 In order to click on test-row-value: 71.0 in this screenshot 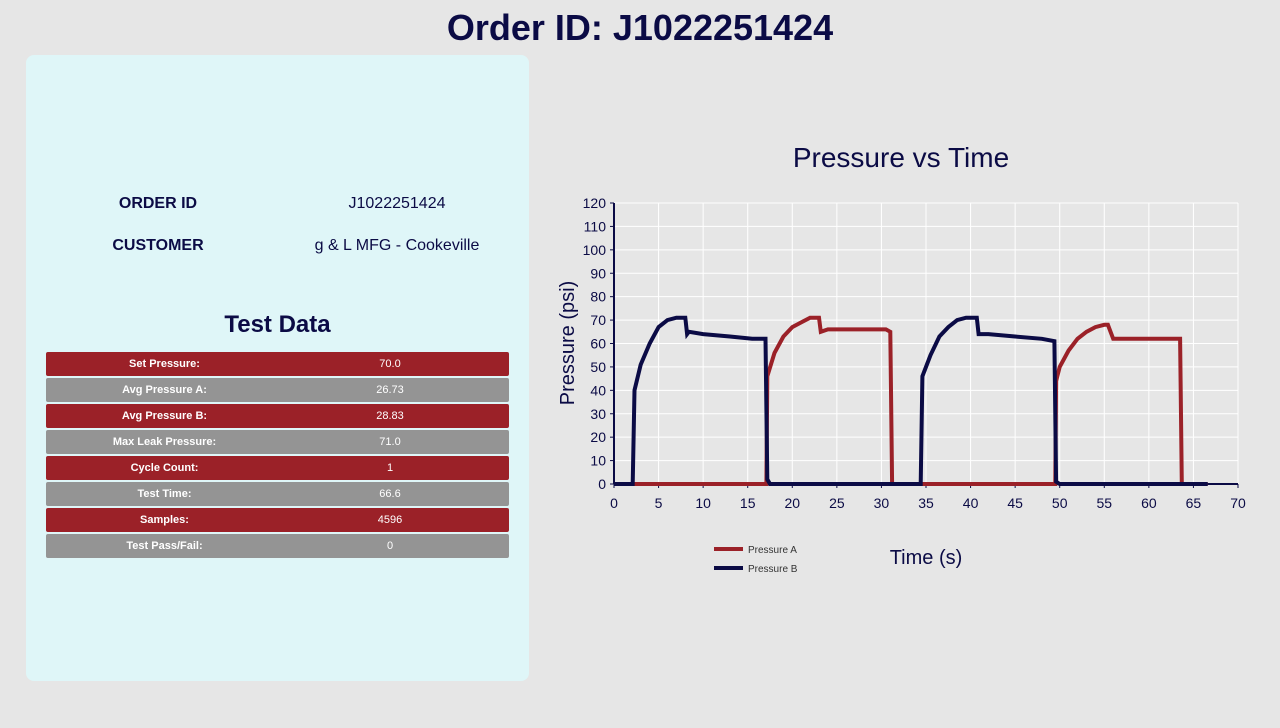, I will do `click(390, 442)`.